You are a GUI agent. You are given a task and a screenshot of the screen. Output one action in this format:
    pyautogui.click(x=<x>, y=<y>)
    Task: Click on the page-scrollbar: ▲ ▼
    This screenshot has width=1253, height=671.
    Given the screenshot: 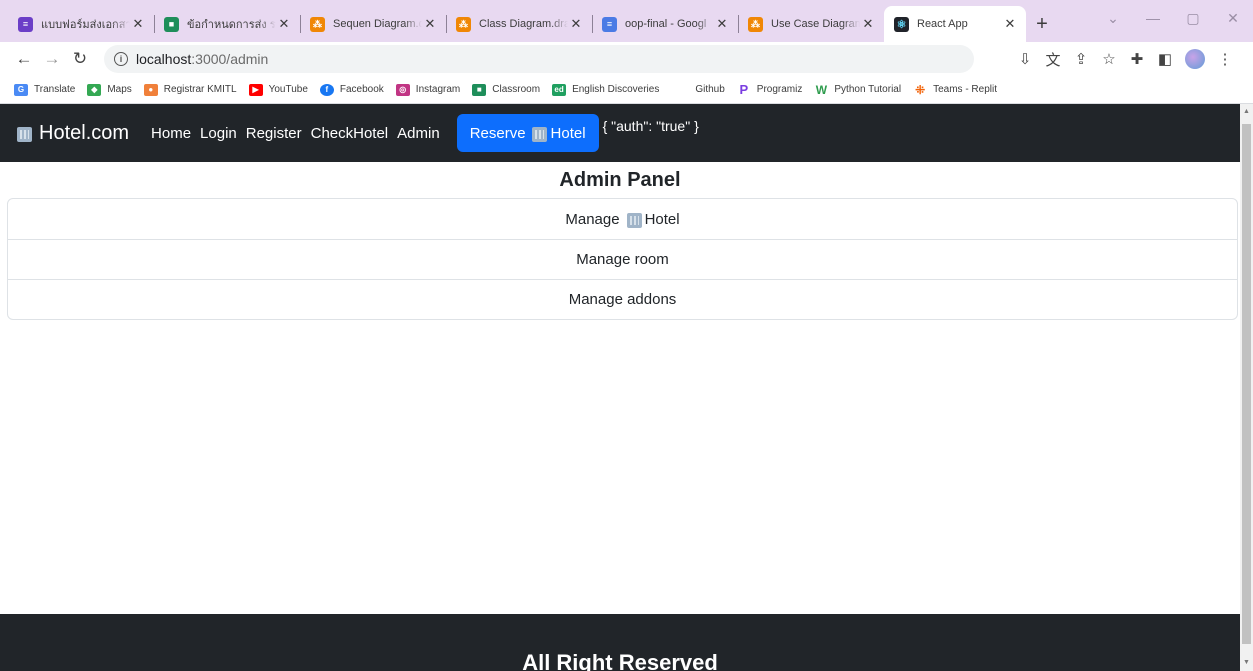 What is the action you would take?
    pyautogui.click(x=1246, y=387)
    